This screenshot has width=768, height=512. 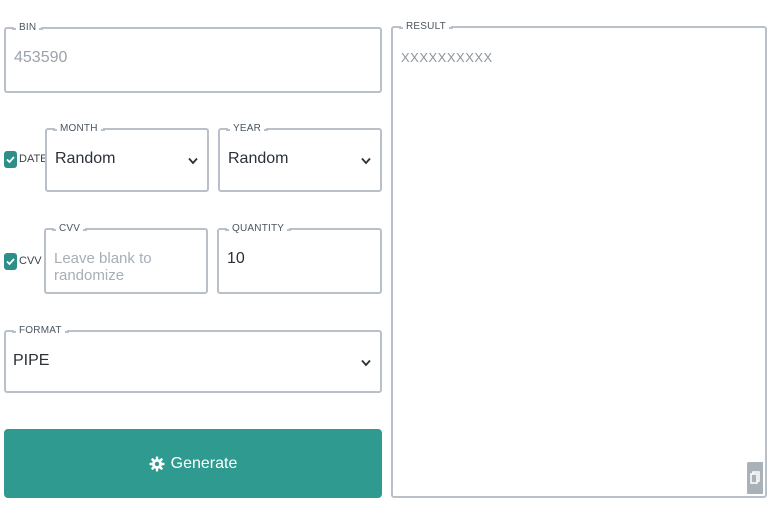 What do you see at coordinates (236, 258) in the screenshot?
I see `quantity-value: 10` at bounding box center [236, 258].